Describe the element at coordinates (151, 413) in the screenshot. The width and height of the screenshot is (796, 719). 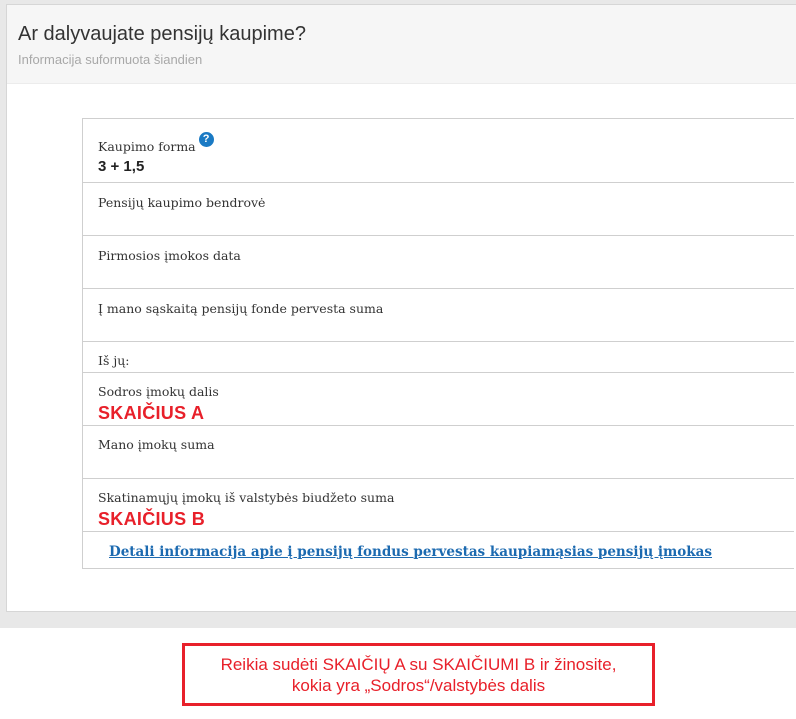
I see `skaicius-a-value: SKAIČIUS A` at that location.